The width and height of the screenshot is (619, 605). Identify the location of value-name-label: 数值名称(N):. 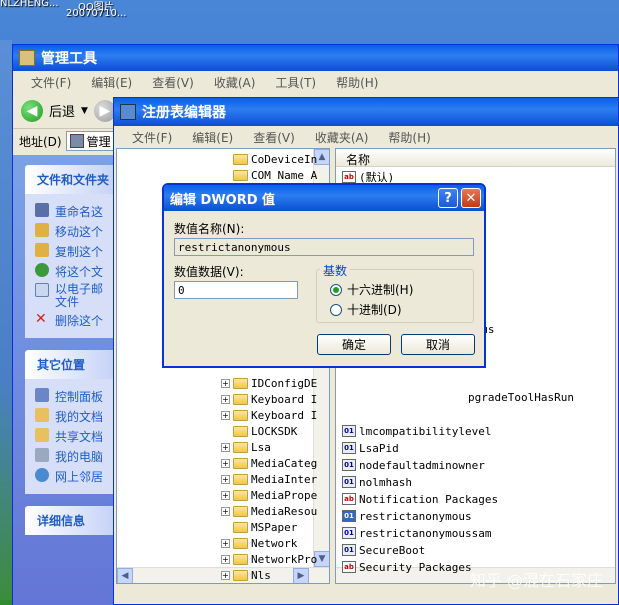
(209, 229).